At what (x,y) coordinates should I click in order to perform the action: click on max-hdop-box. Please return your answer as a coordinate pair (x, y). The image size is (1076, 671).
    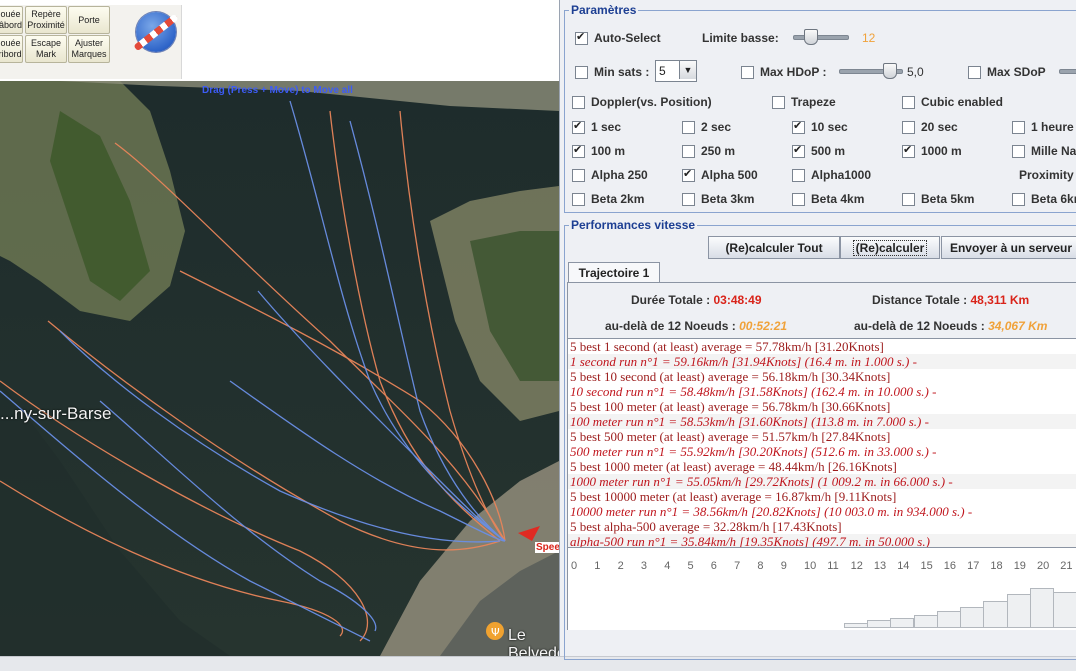
    Looking at the image, I should click on (747, 72).